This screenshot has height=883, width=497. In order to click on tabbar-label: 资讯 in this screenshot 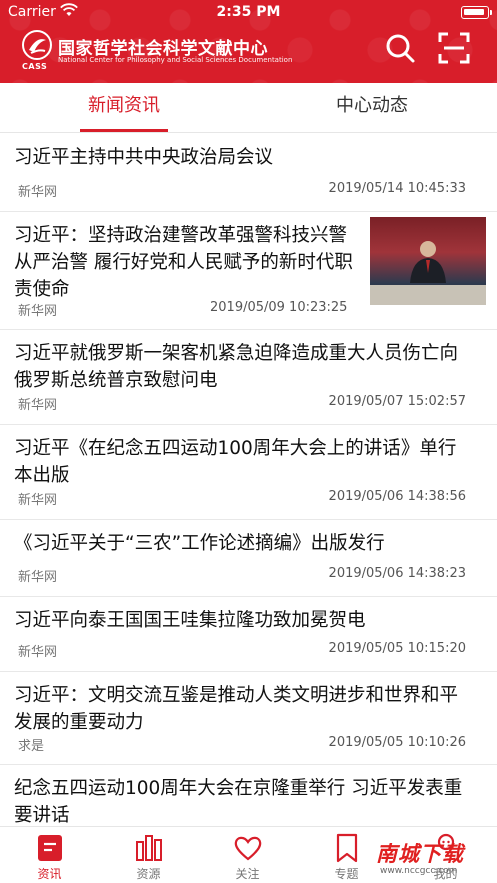, I will do `click(49, 874)`.